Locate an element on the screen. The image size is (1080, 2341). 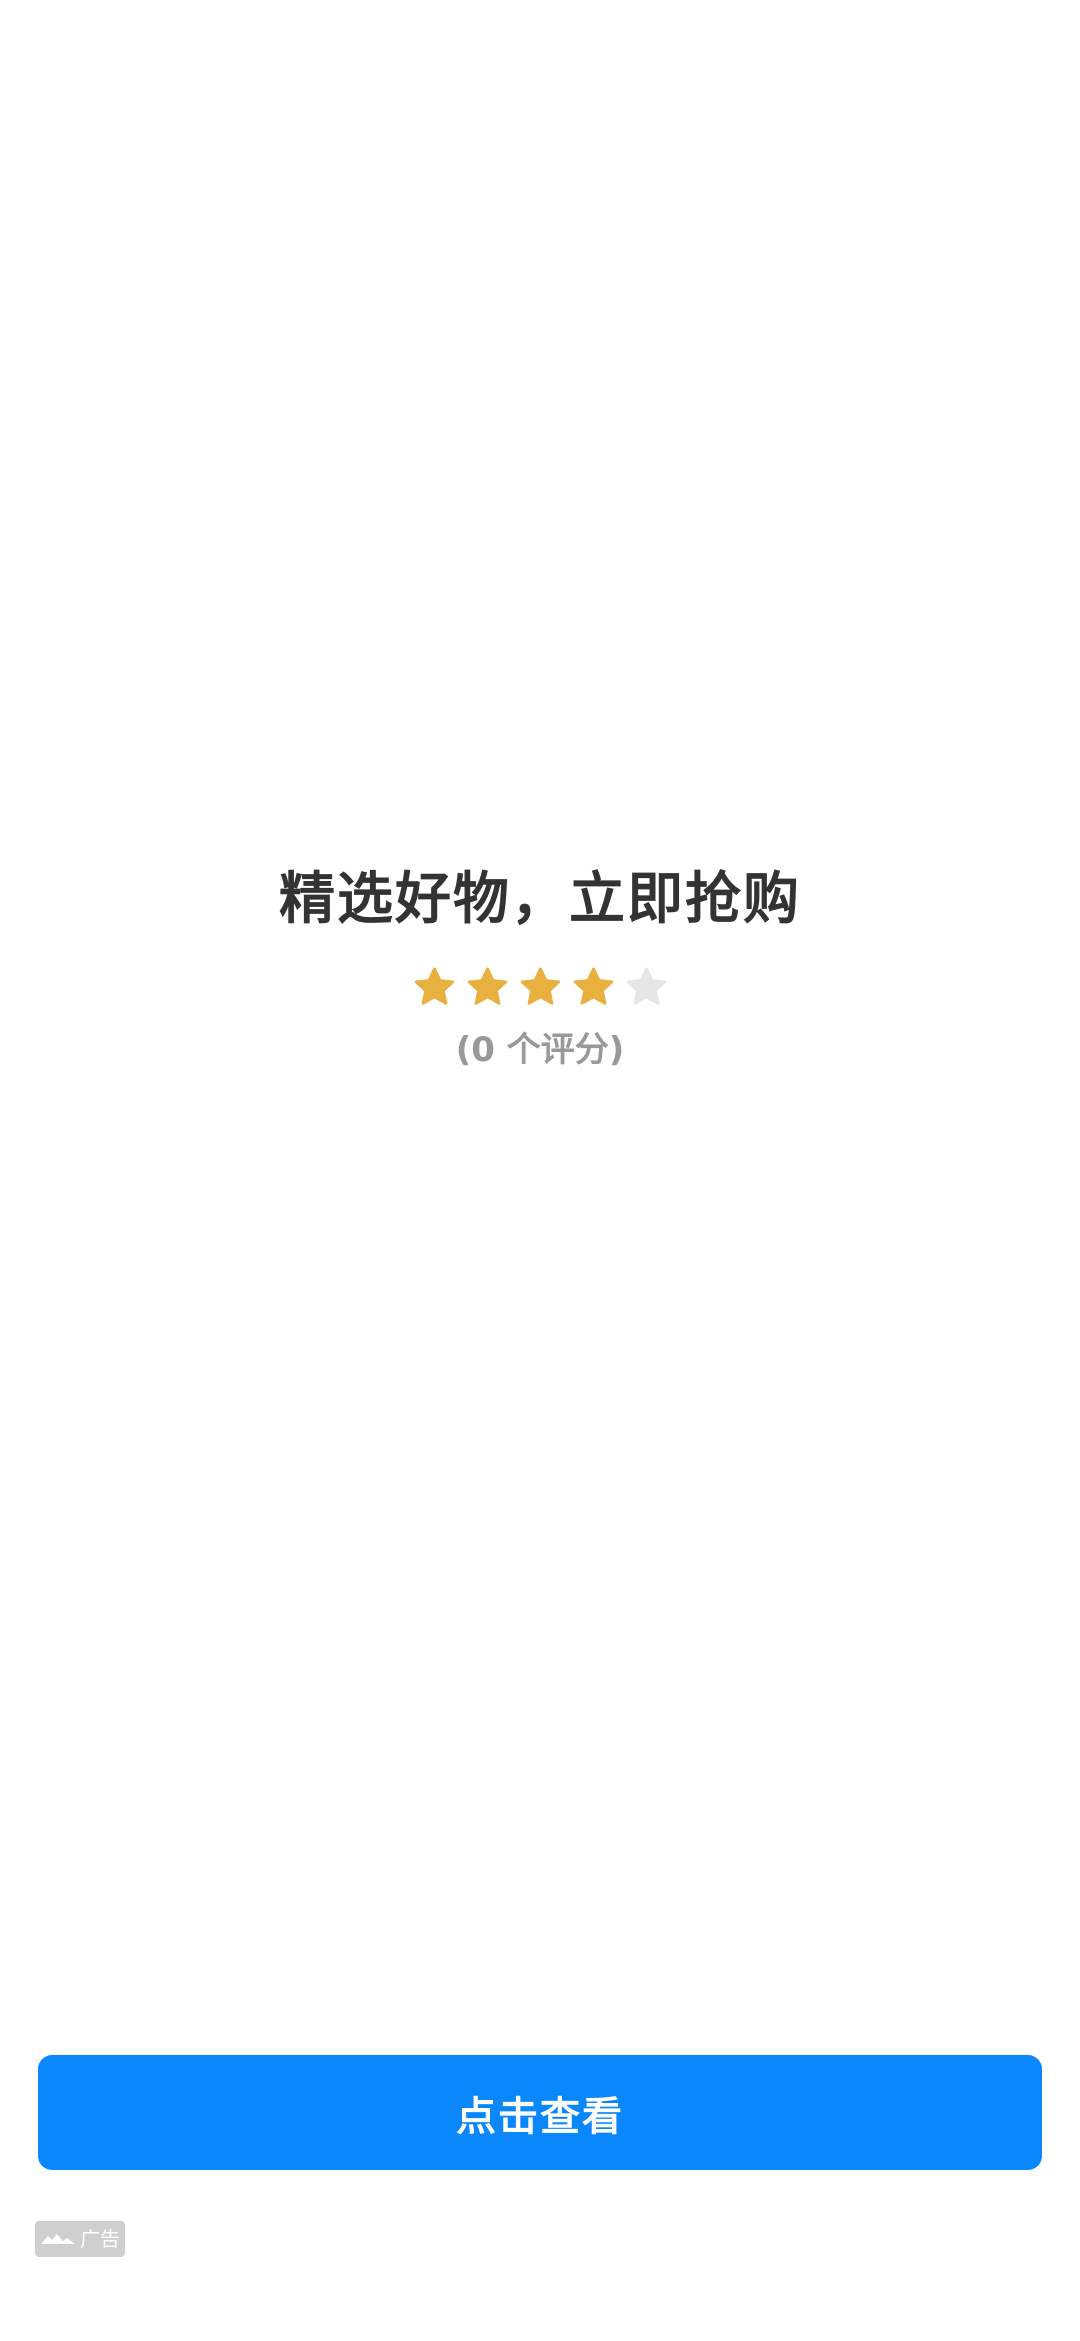
view-details-button: 点击查看 is located at coordinates (540, 2112).